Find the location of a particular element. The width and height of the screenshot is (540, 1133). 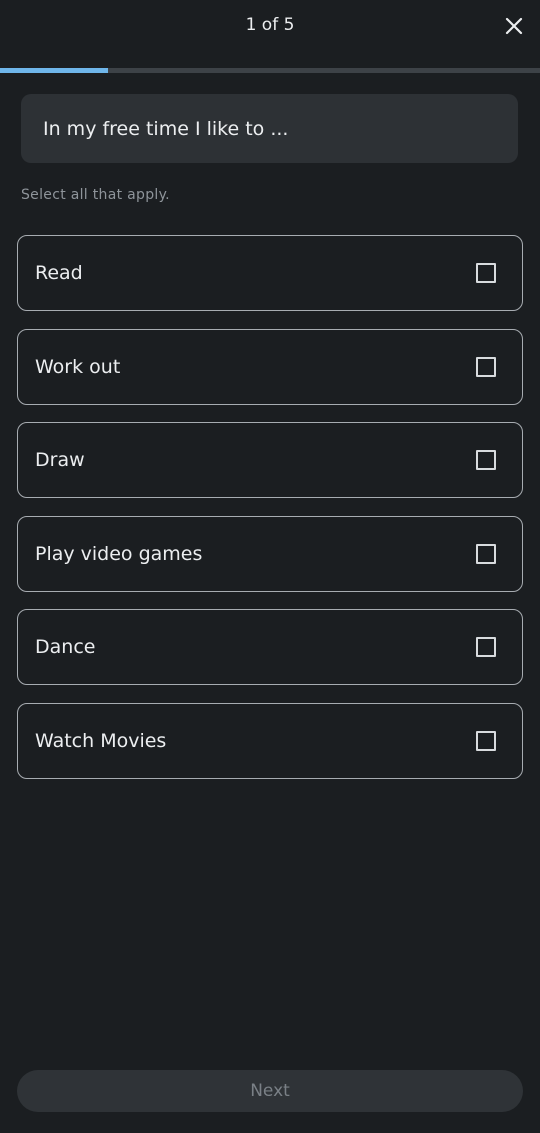

next-button: Next is located at coordinates (270, 1091).